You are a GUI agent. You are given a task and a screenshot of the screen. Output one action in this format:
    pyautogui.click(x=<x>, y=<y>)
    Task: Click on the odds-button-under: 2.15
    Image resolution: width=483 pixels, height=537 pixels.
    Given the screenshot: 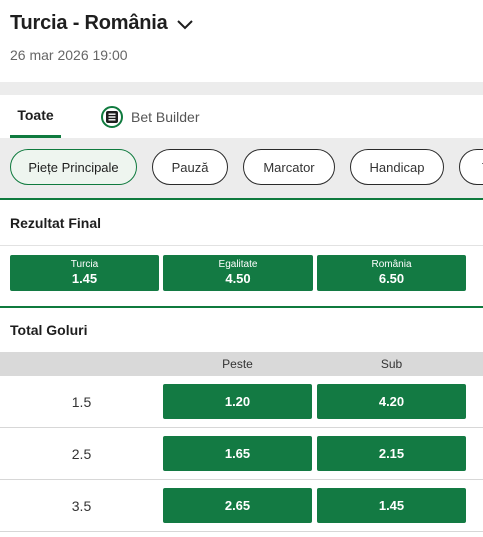 What is the action you would take?
    pyautogui.click(x=391, y=453)
    